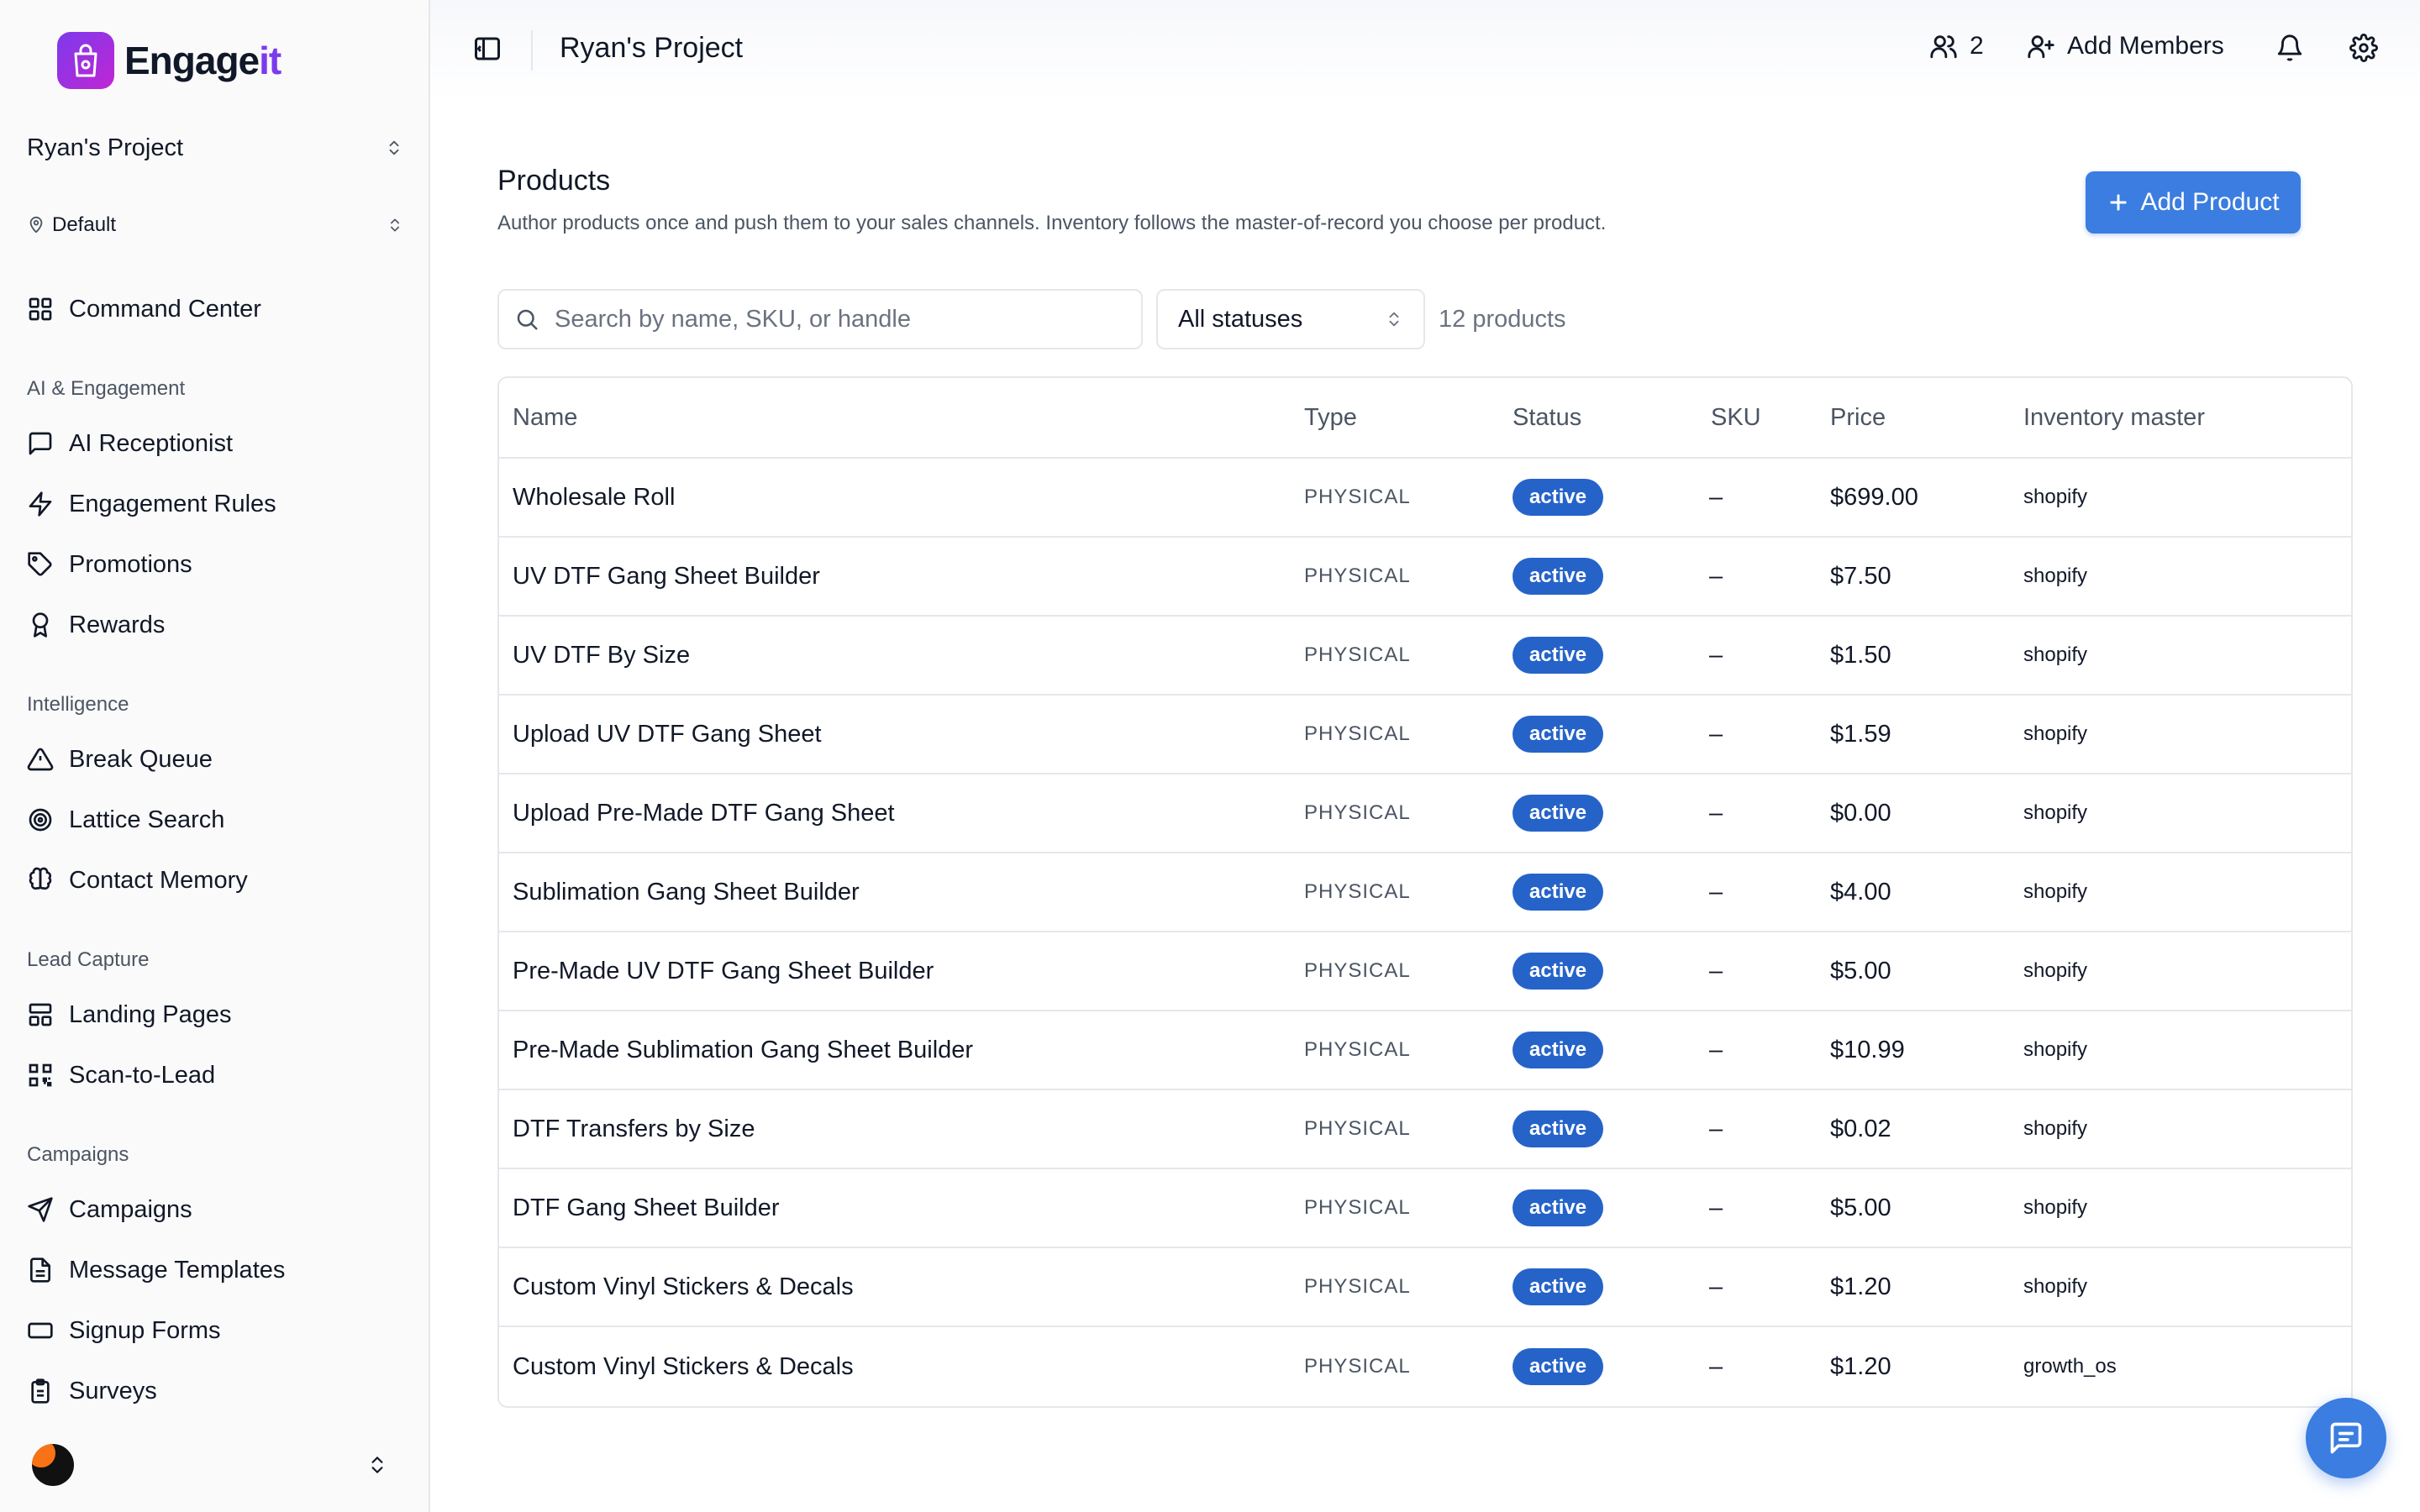 Image resolution: width=2420 pixels, height=1512 pixels. I want to click on brain-icon, so click(40, 878).